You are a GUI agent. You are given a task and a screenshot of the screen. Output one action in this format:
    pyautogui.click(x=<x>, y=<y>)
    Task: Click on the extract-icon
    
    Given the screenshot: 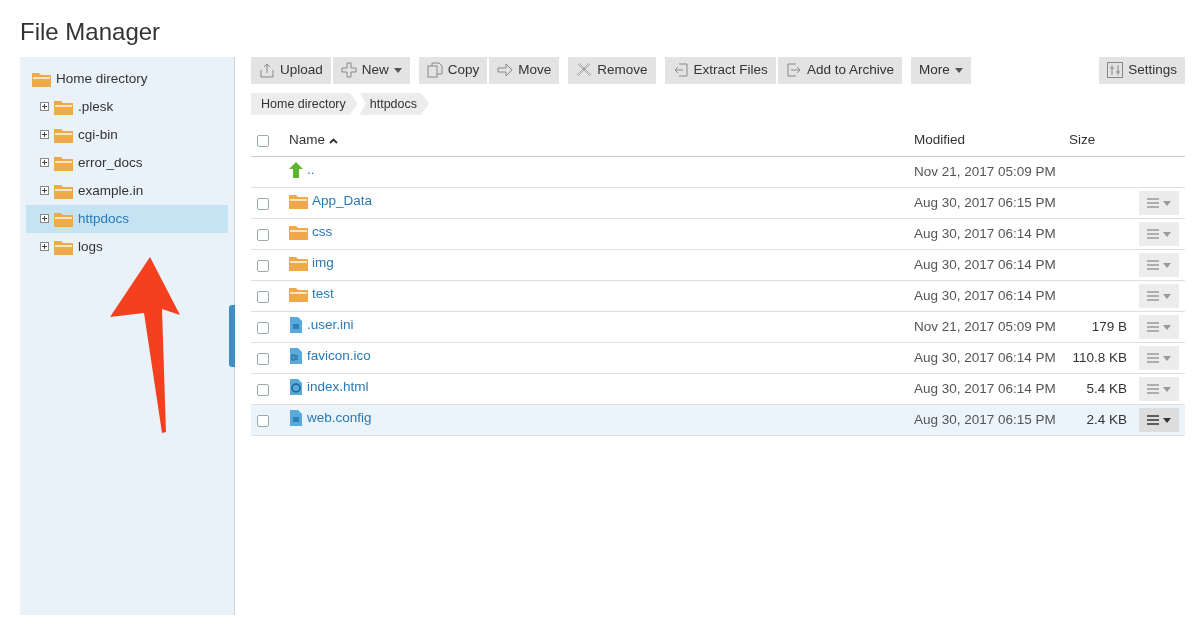 What is the action you would take?
    pyautogui.click(x=680, y=70)
    